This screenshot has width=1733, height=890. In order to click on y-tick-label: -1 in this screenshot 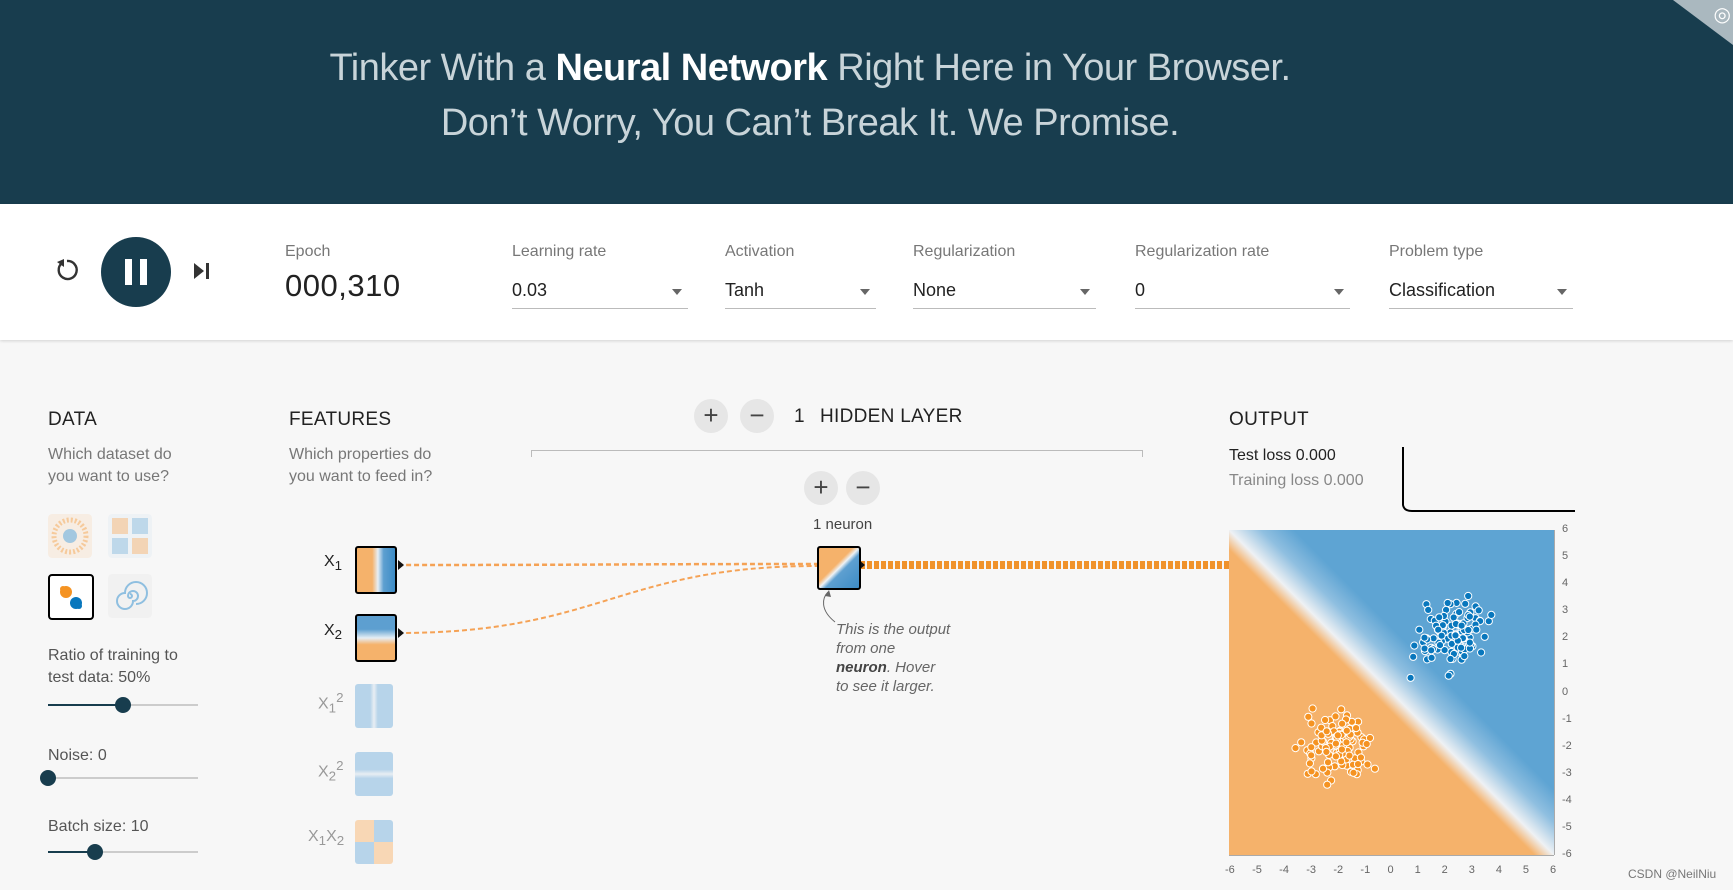, I will do `click(1567, 718)`.